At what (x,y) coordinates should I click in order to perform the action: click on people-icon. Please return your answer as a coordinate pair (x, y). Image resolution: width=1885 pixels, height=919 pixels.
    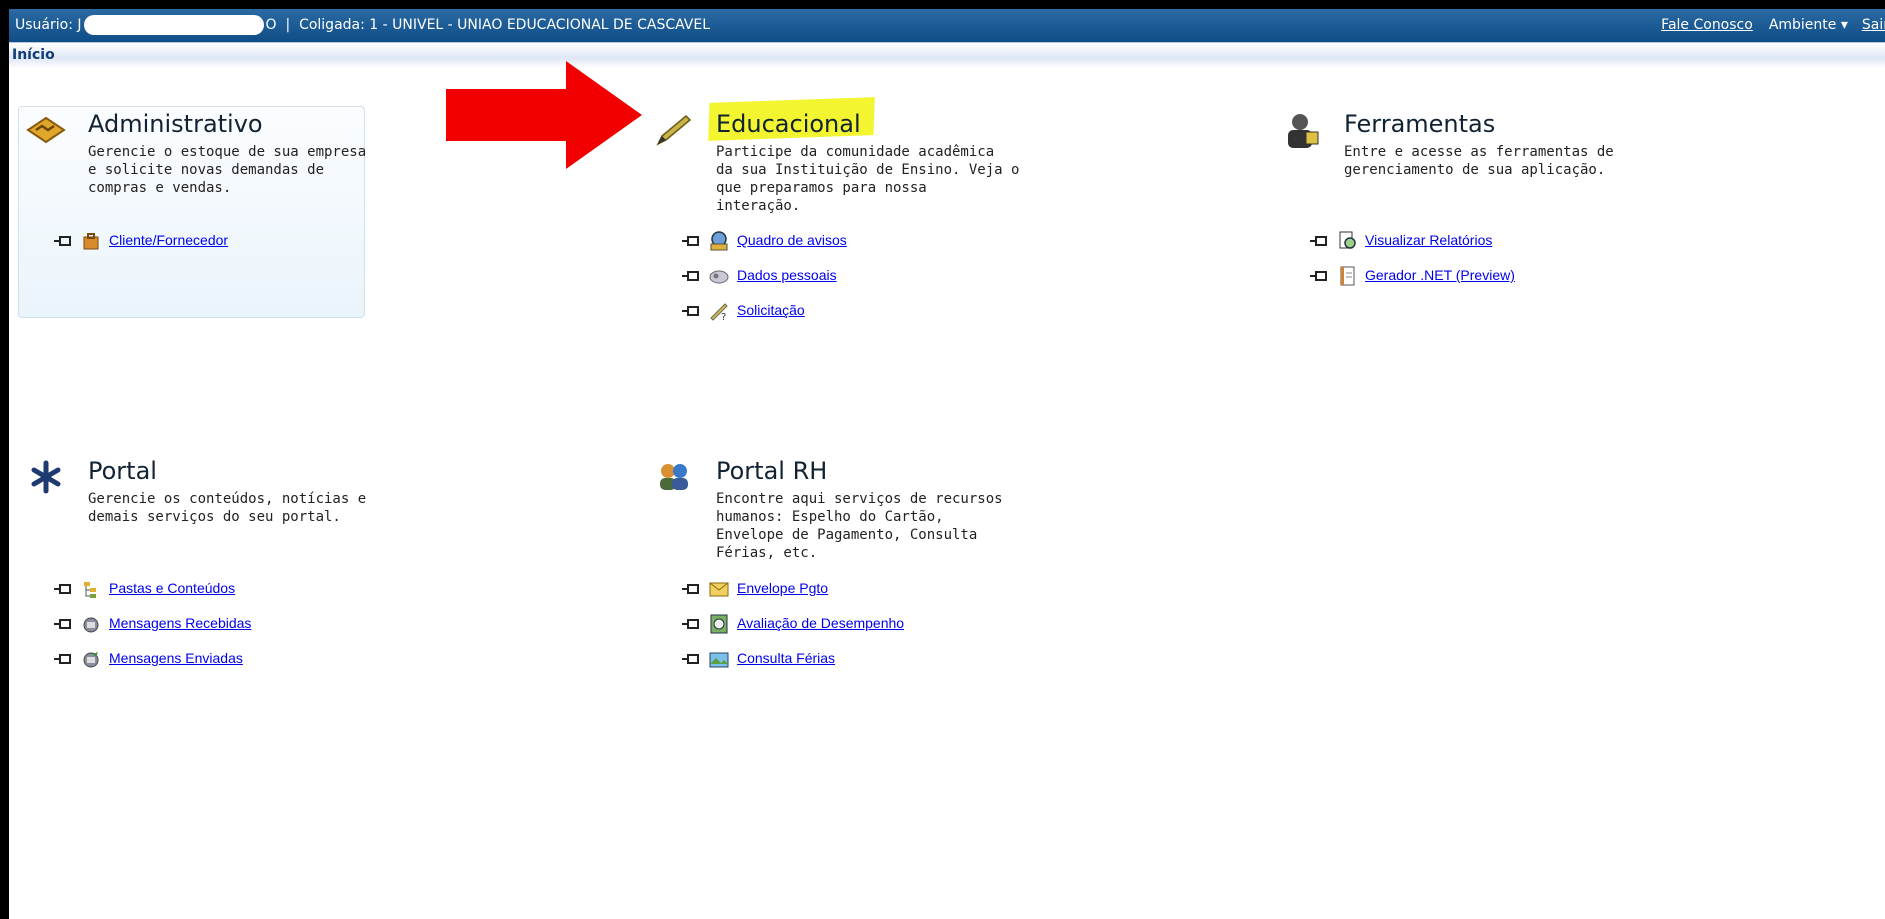
    Looking at the image, I should click on (674, 477).